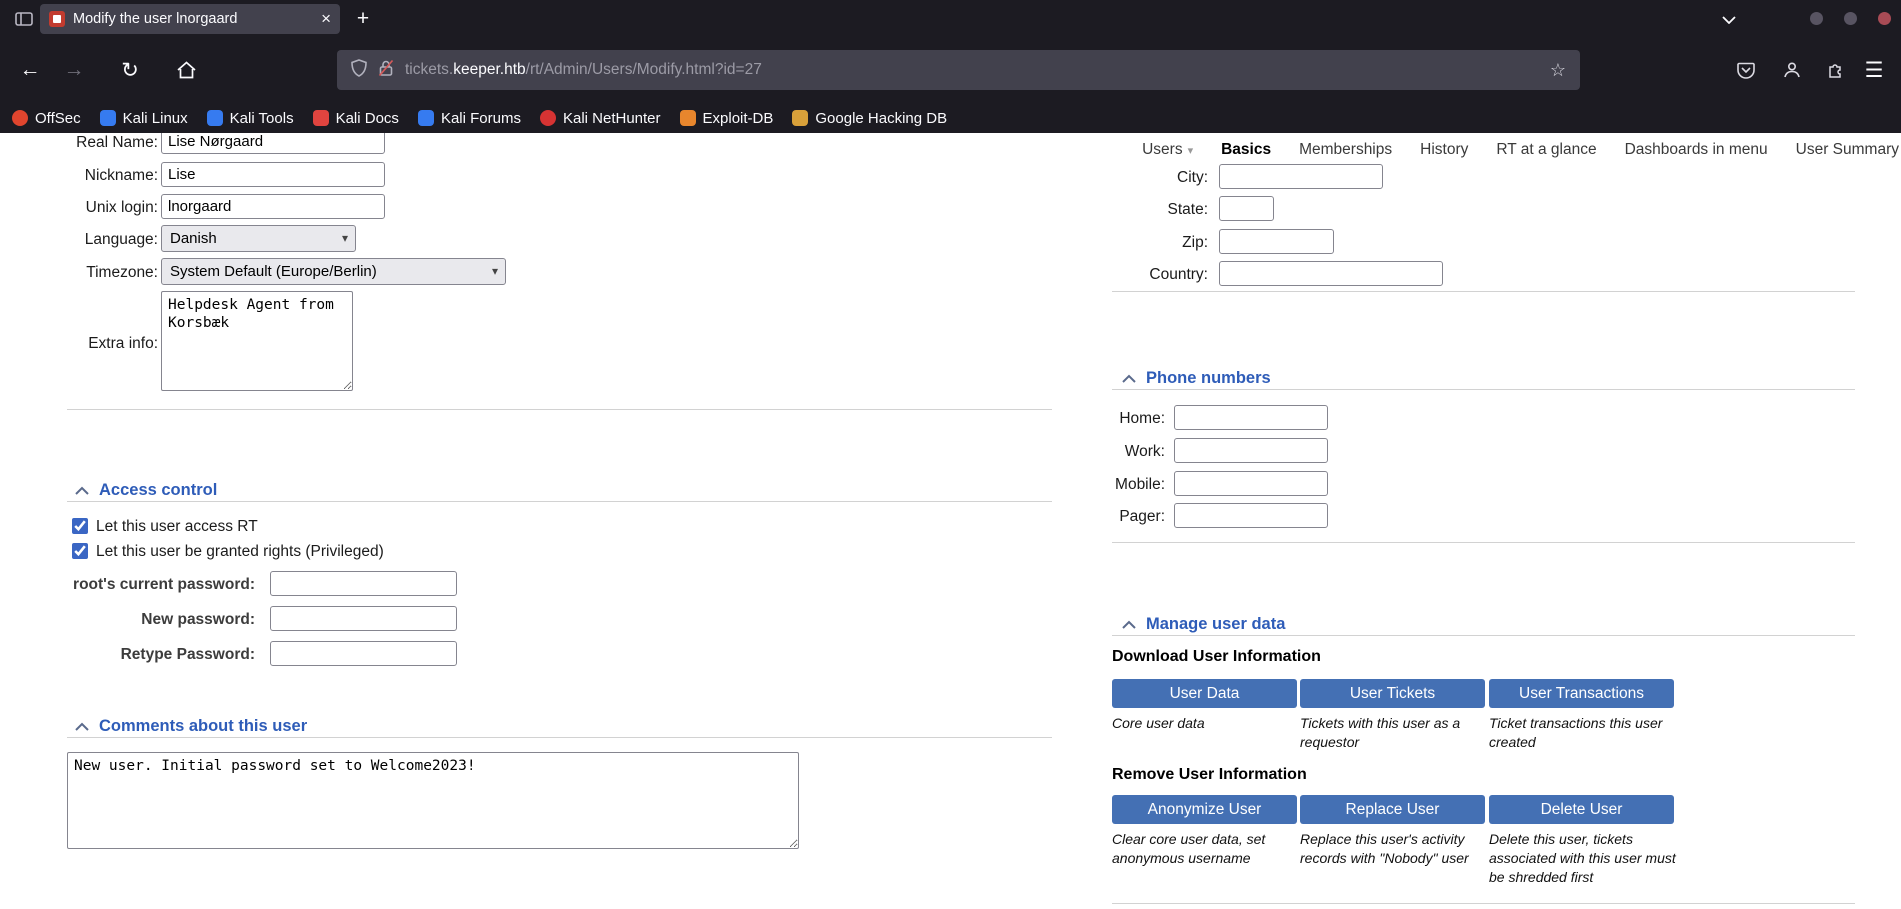  I want to click on tab-close-icon: ×, so click(326, 19).